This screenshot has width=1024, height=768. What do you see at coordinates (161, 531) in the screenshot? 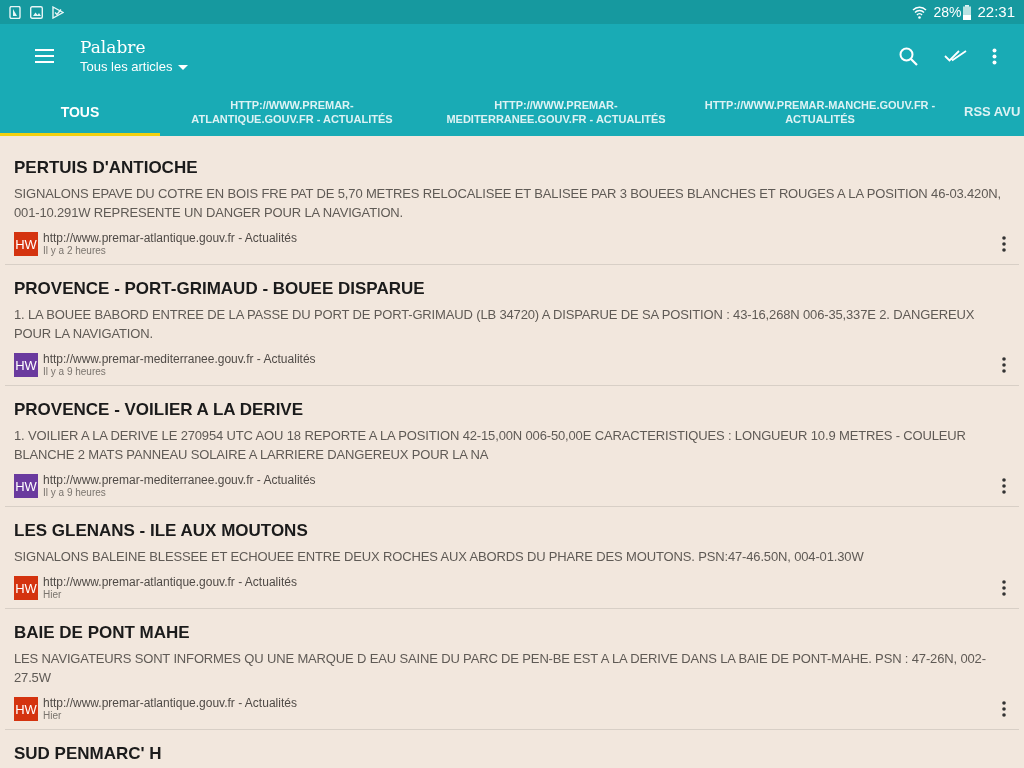
I see `article-title: LES GLENANS - ILE AUX MOUTONS` at bounding box center [161, 531].